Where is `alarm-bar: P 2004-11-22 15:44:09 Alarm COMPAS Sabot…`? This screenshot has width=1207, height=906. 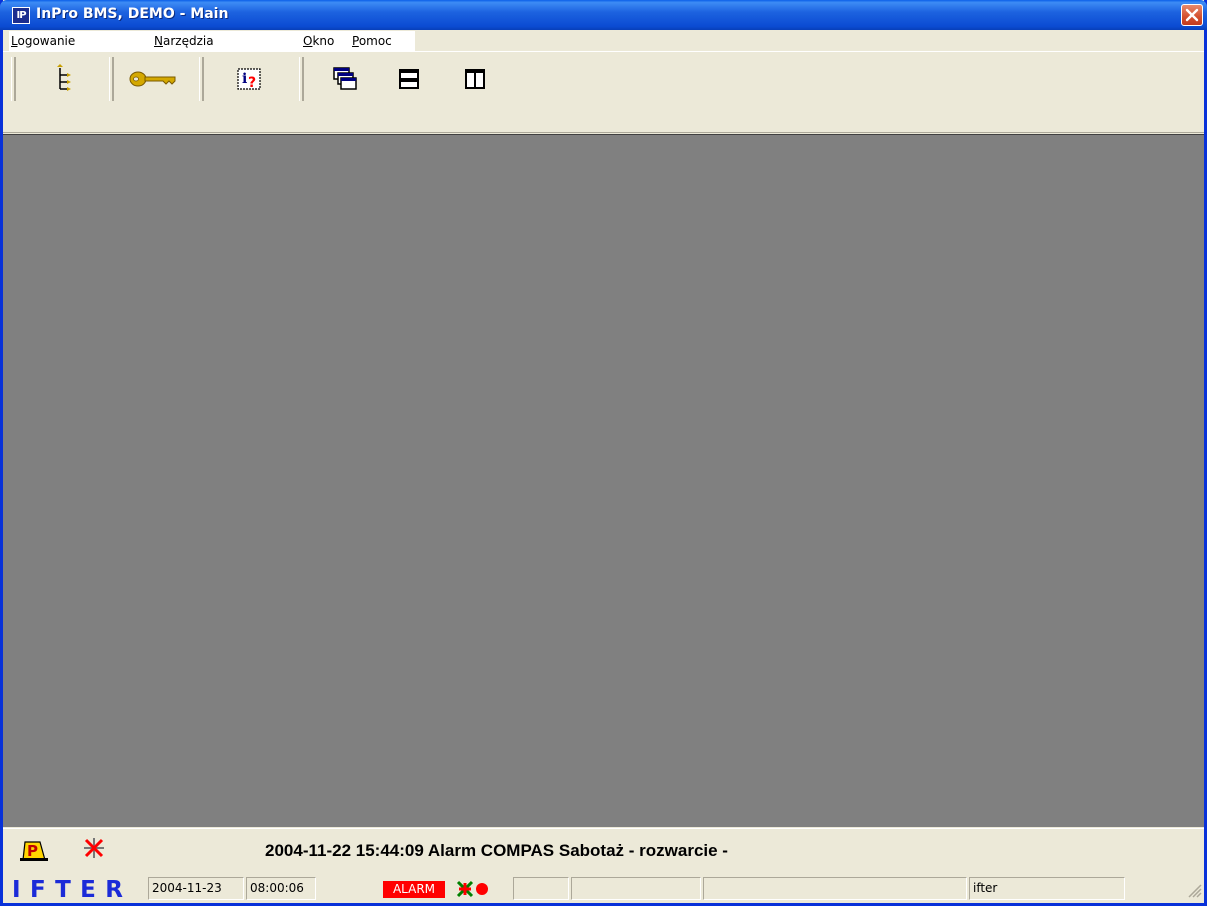
alarm-bar: P 2004-11-22 15:44:09 Alarm COMPAS Sabot… is located at coordinates (603, 850).